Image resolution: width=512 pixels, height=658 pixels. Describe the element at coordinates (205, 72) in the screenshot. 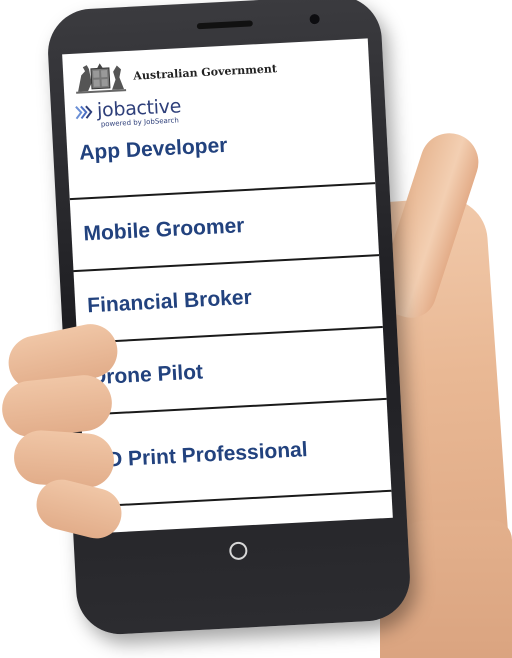

I see `government-name: Australian Government` at that location.